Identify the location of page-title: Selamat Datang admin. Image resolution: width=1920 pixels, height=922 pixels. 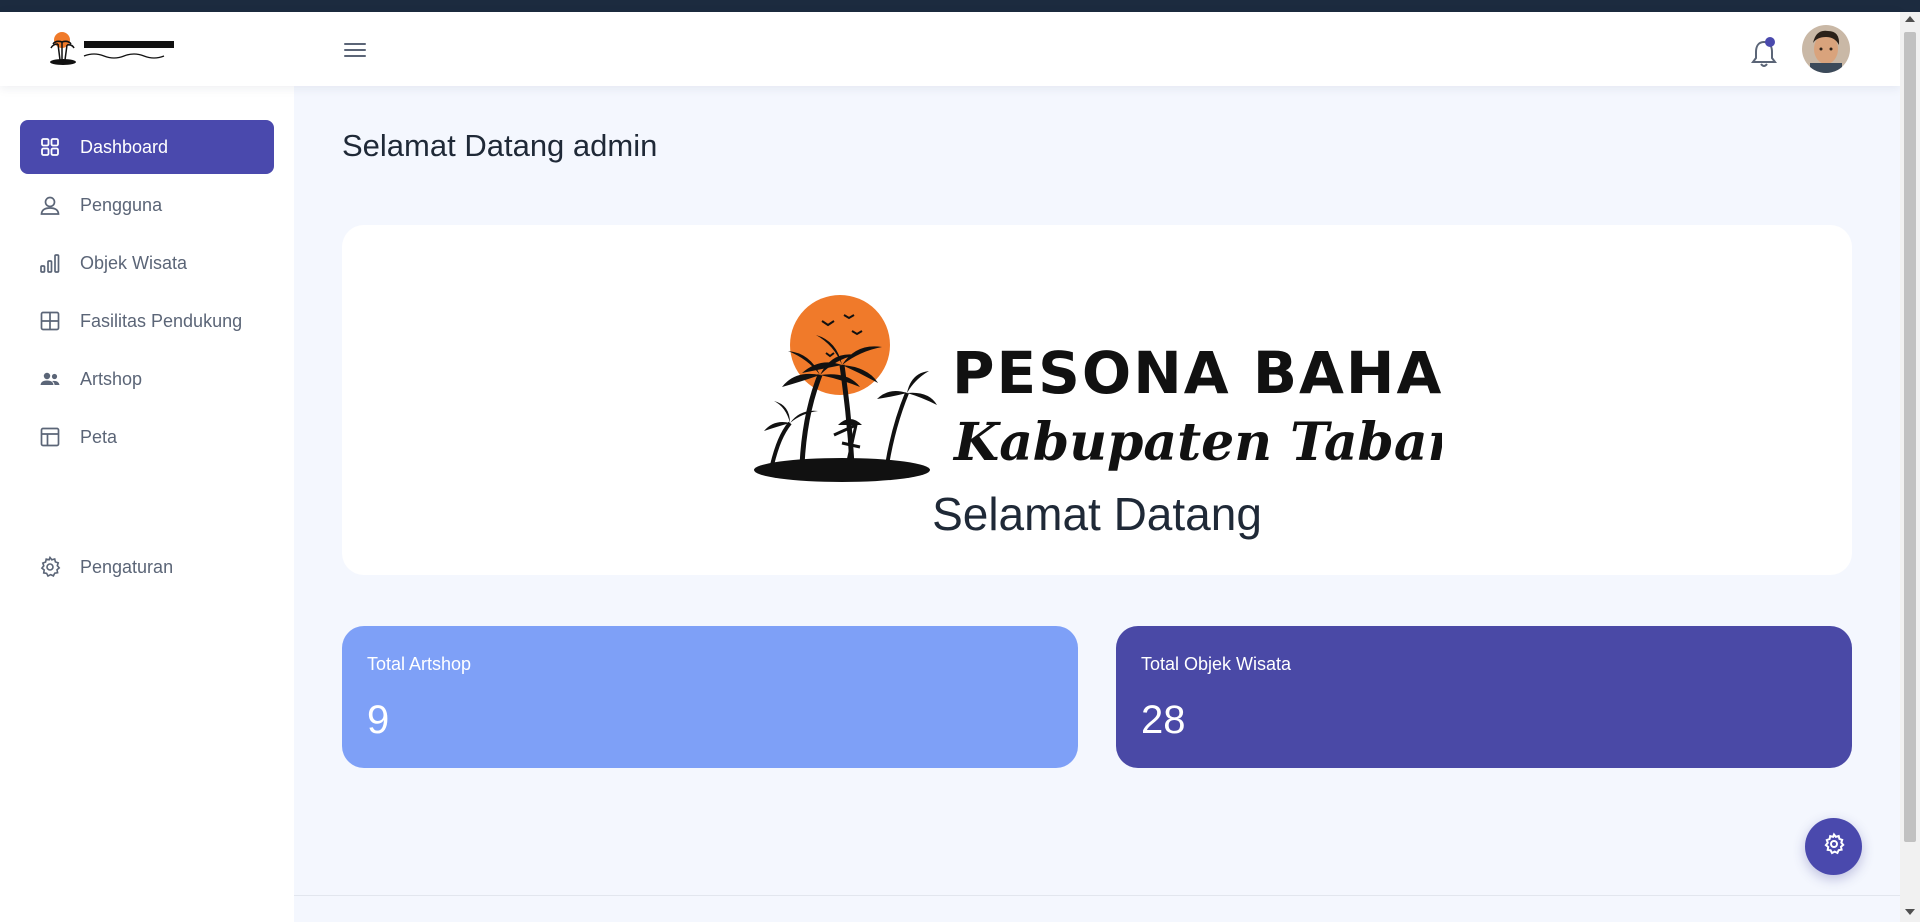
(500, 145).